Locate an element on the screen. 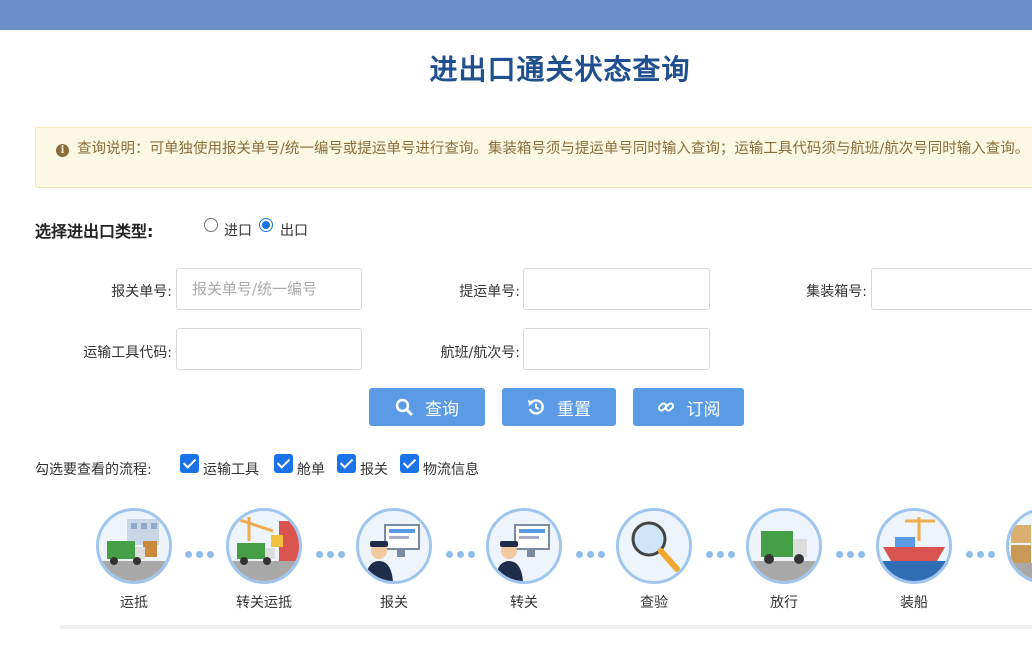 The image size is (1032, 663). checkbox-logistics is located at coordinates (409, 463).